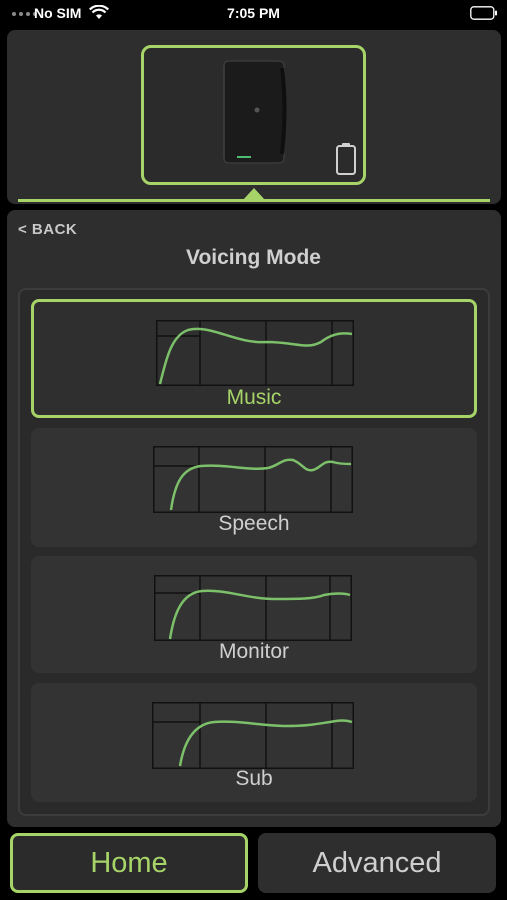 This screenshot has width=507, height=900. What do you see at coordinates (254, 778) in the screenshot?
I see `mode-label-sub: Sub` at bounding box center [254, 778].